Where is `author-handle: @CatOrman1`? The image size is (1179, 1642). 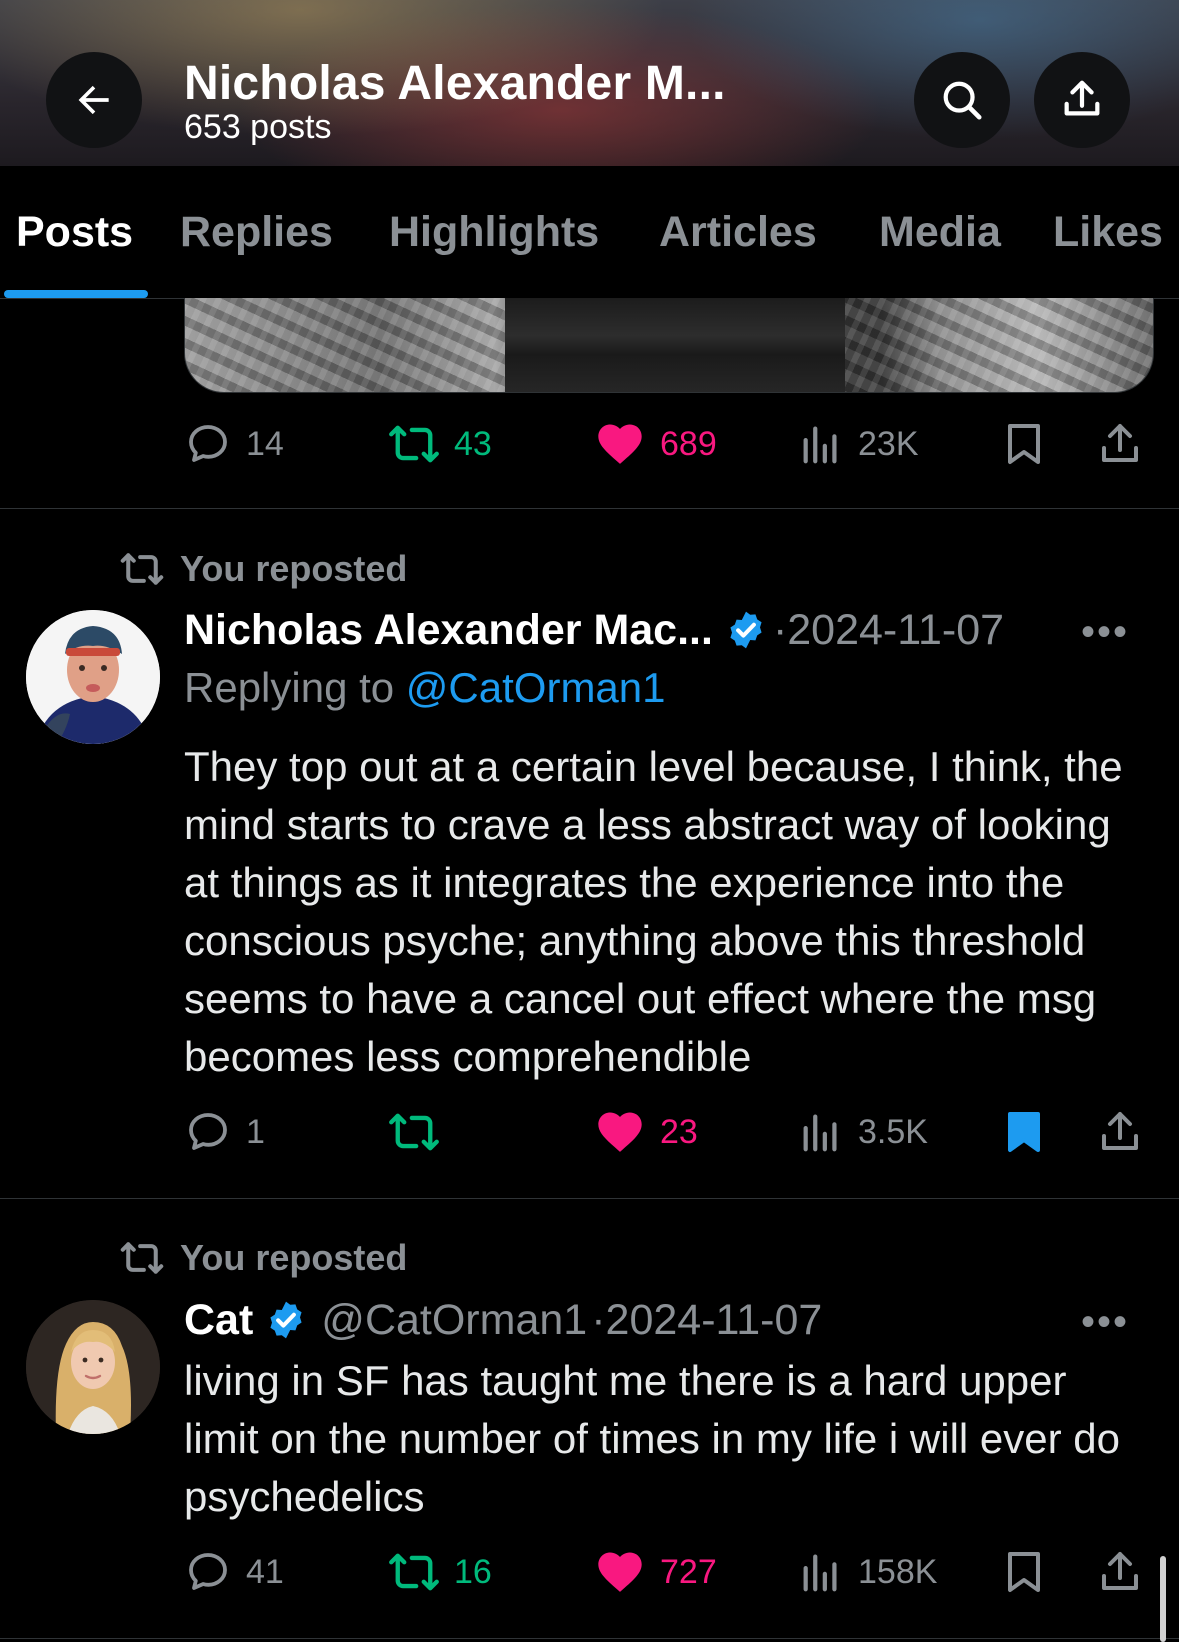 author-handle: @CatOrman1 is located at coordinates (454, 1320).